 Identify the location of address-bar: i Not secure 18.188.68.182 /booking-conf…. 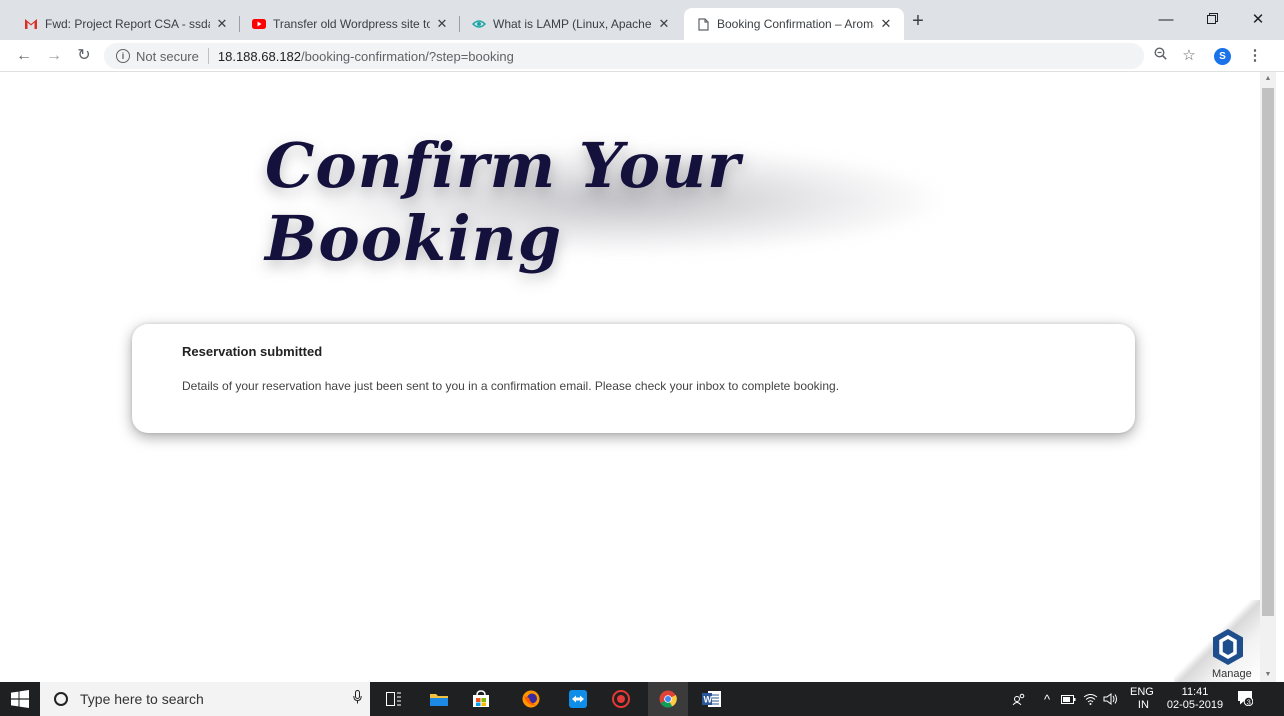
(624, 56).